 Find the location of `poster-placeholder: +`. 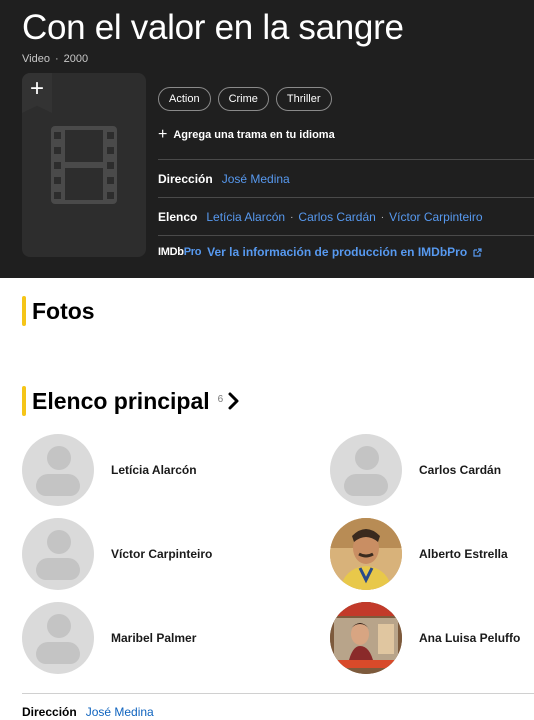

poster-placeholder: + is located at coordinates (84, 165).